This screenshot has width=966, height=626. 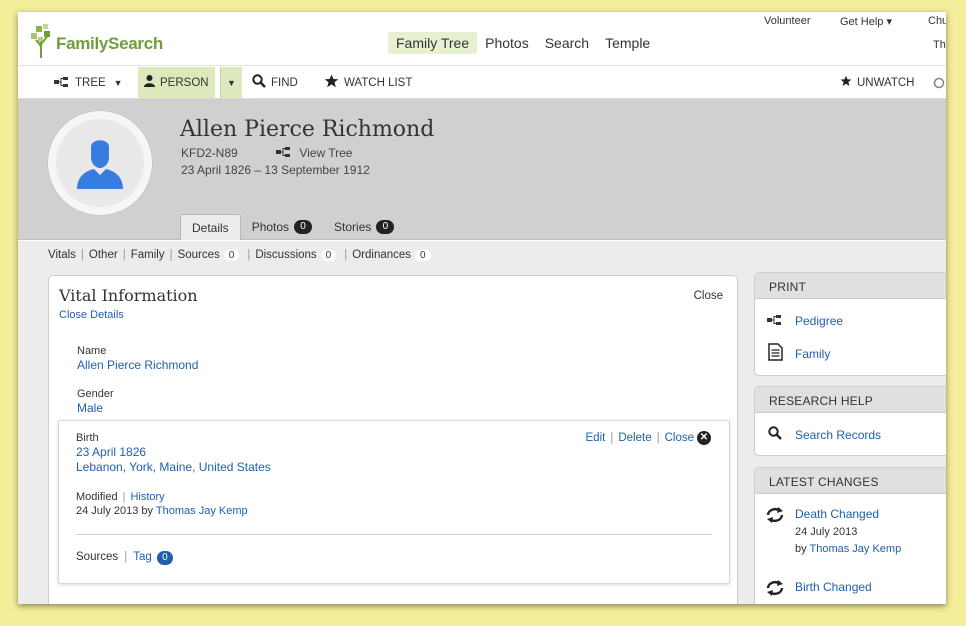 What do you see at coordinates (708, 296) in the screenshot?
I see `vital-close-link: Close` at bounding box center [708, 296].